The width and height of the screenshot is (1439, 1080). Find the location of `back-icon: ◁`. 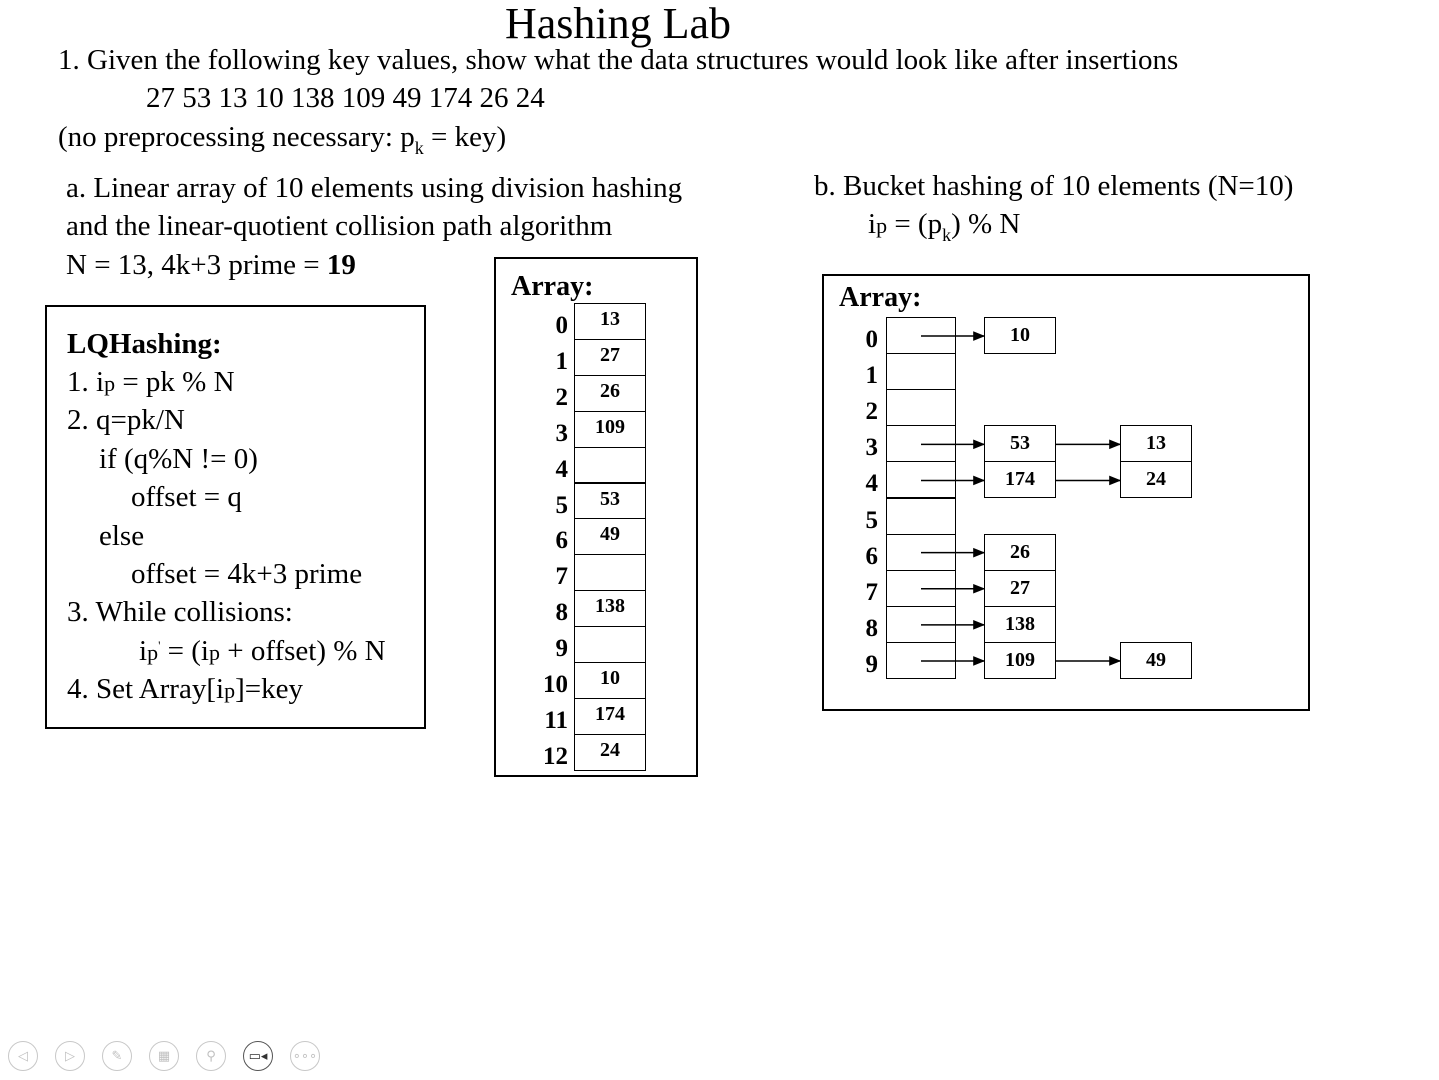

back-icon: ◁ is located at coordinates (23, 1056).